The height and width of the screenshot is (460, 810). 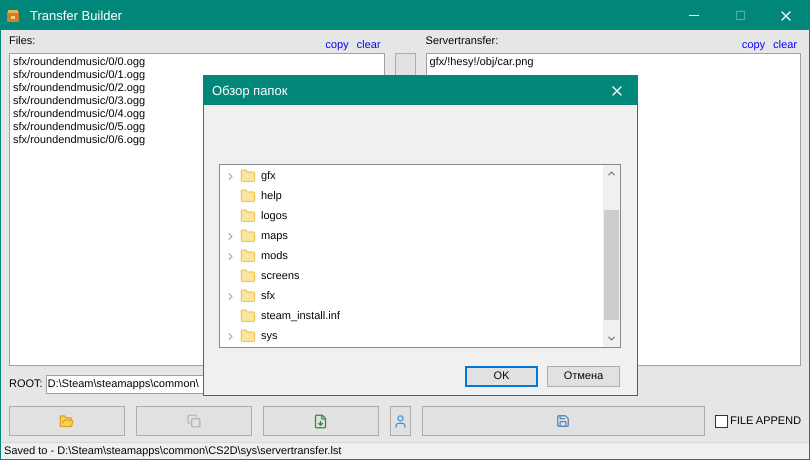 I want to click on minimize-icon, so click(x=694, y=15).